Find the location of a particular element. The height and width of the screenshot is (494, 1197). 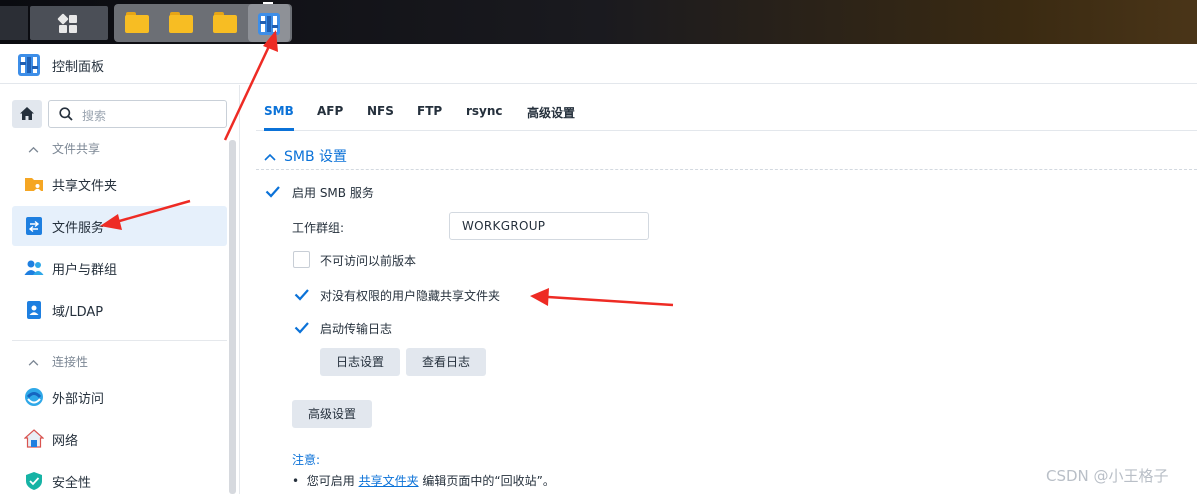

section-header-file-sharing: 文件共享 is located at coordinates (64, 148).